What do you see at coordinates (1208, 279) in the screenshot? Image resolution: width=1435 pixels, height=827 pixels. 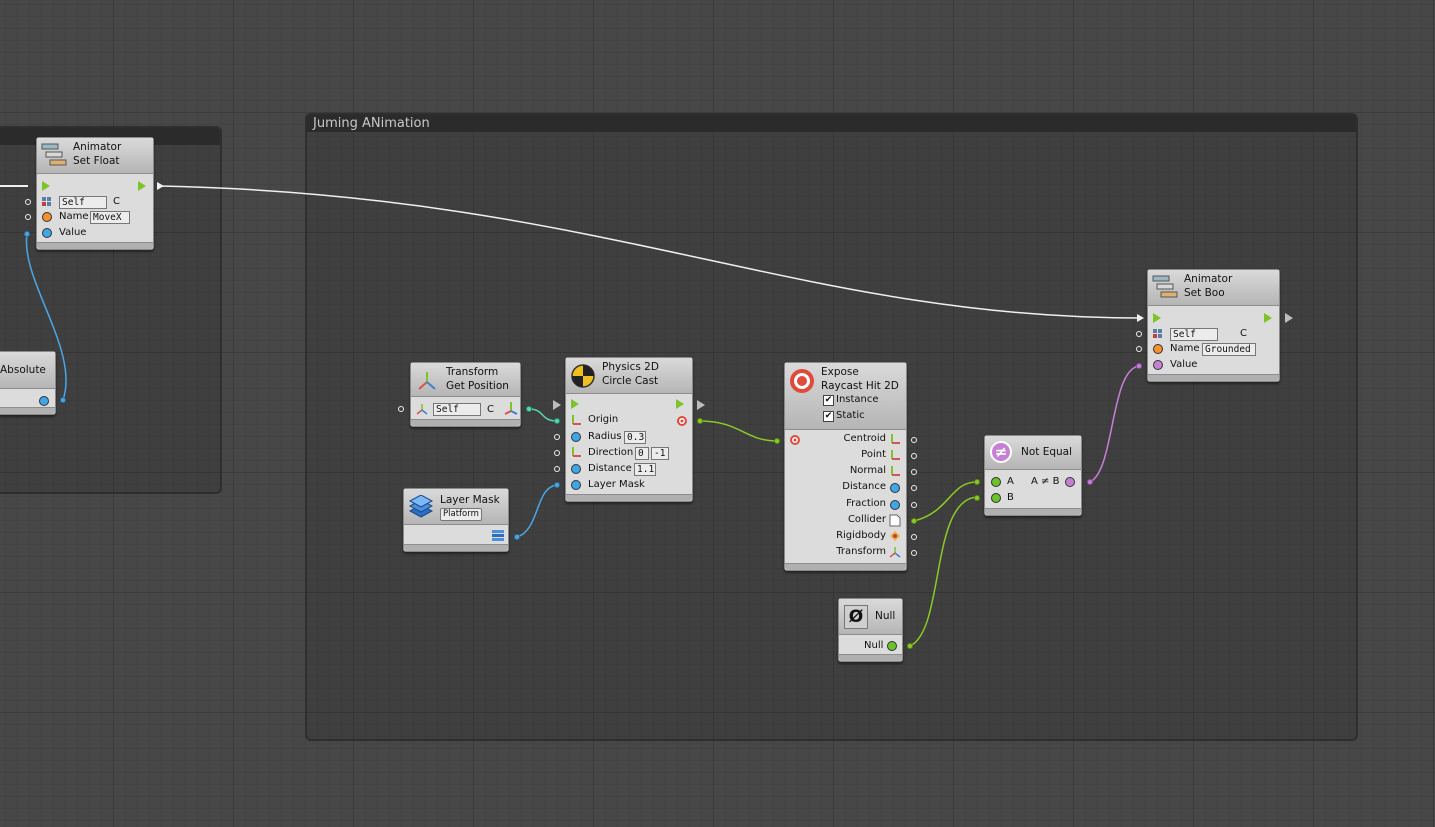 I see `node-title-line1: Animator` at bounding box center [1208, 279].